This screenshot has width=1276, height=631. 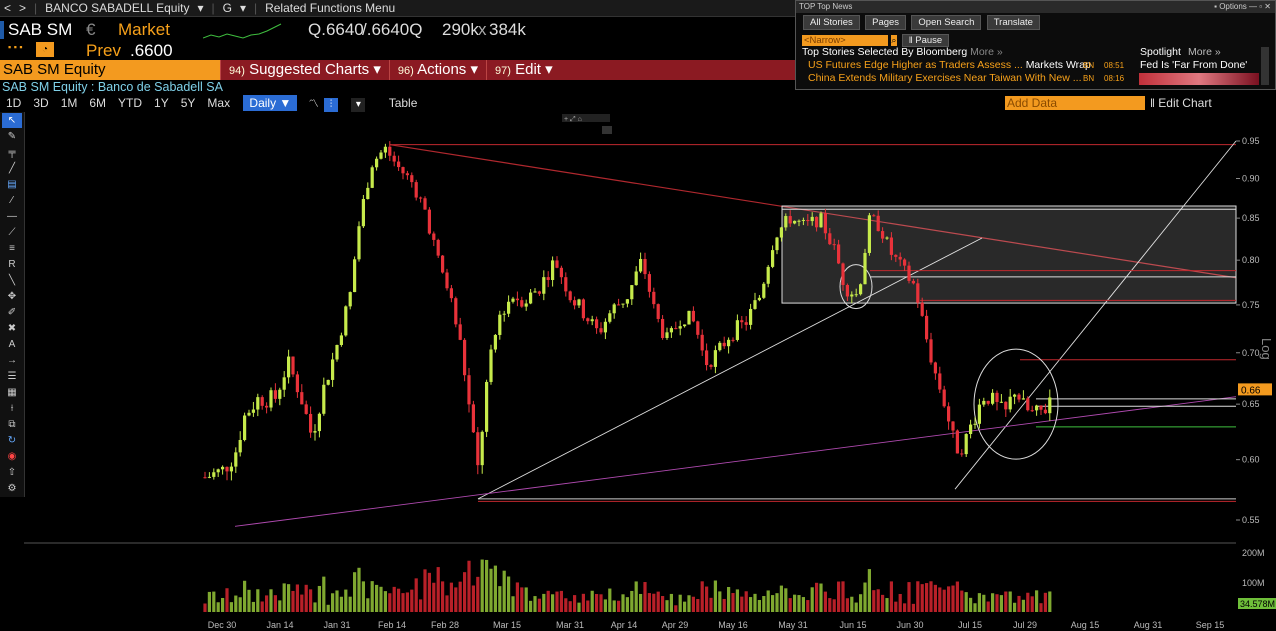 What do you see at coordinates (845, 40) in the screenshot?
I see `news-narrow-input: <Narrow>` at bounding box center [845, 40].